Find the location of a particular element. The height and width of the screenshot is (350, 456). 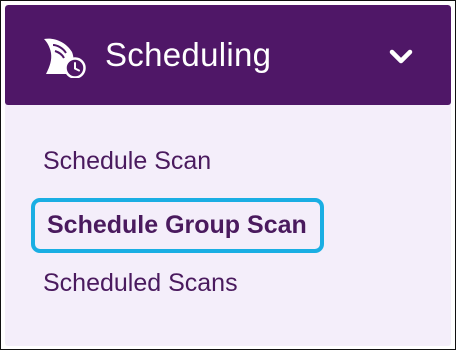

menu-item-schedule-group-scan: Schedule Group Scan is located at coordinates (177, 225).